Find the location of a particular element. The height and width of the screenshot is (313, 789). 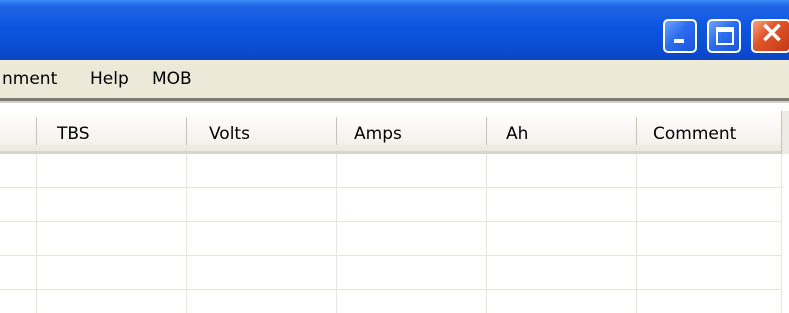

column-header-comment: Comment is located at coordinates (694, 134).